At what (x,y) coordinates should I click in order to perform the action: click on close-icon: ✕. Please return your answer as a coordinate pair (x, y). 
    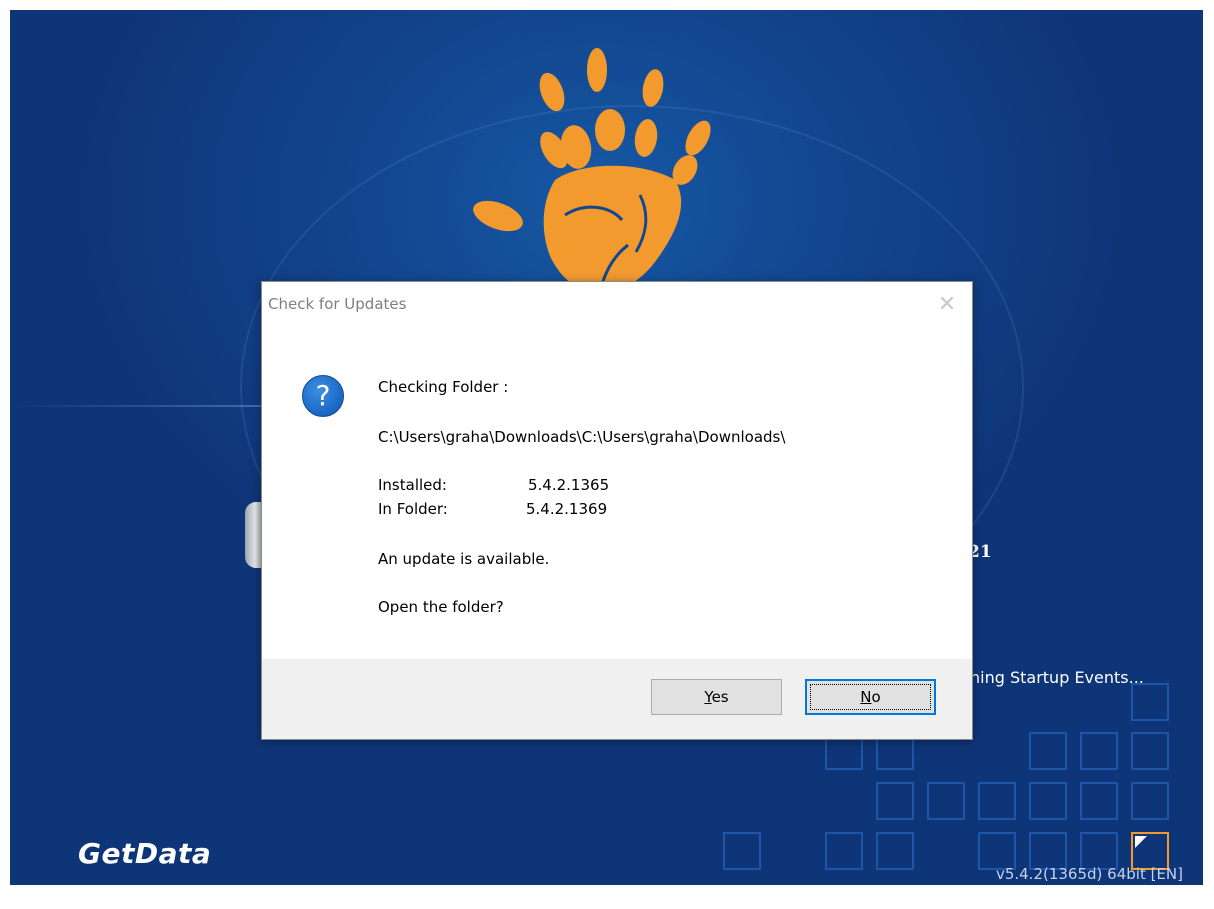
    Looking at the image, I should click on (947, 305).